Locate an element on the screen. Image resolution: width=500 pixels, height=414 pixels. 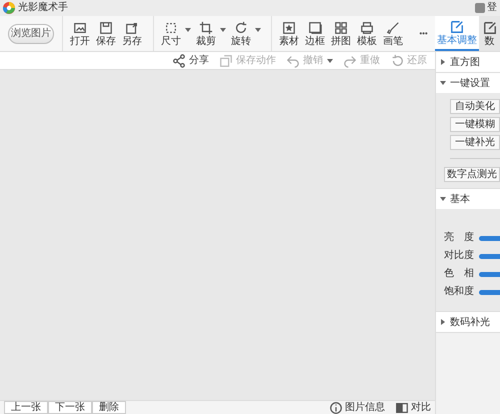
save-icon is located at coordinates (106, 27).